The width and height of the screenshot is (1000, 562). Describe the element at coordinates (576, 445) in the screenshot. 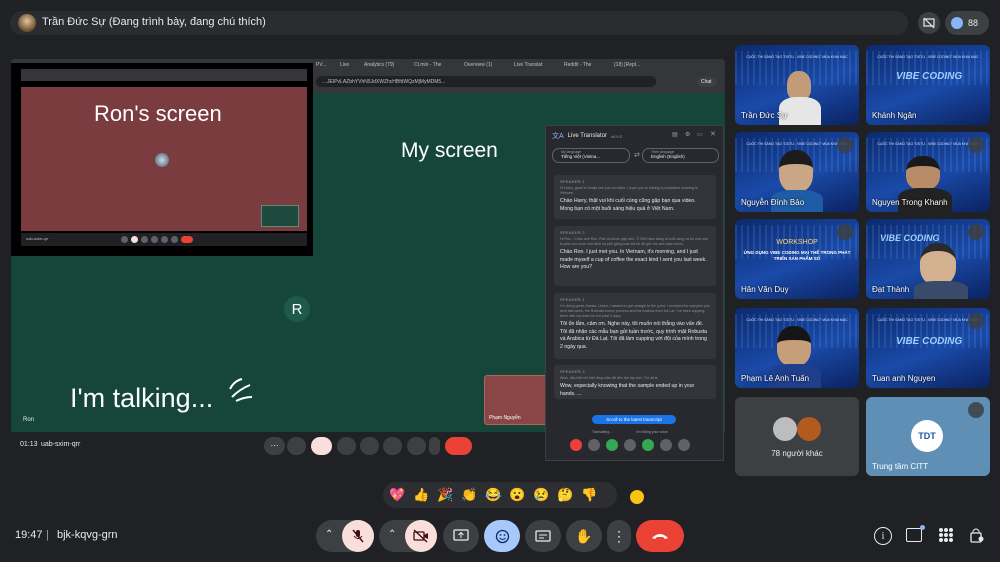

I see `end-icon` at that location.